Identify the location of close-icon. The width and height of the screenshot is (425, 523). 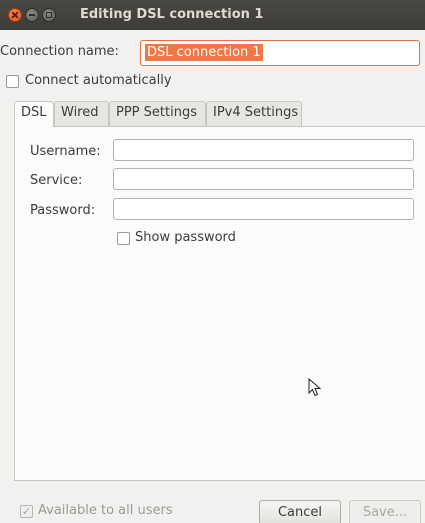
(15, 15).